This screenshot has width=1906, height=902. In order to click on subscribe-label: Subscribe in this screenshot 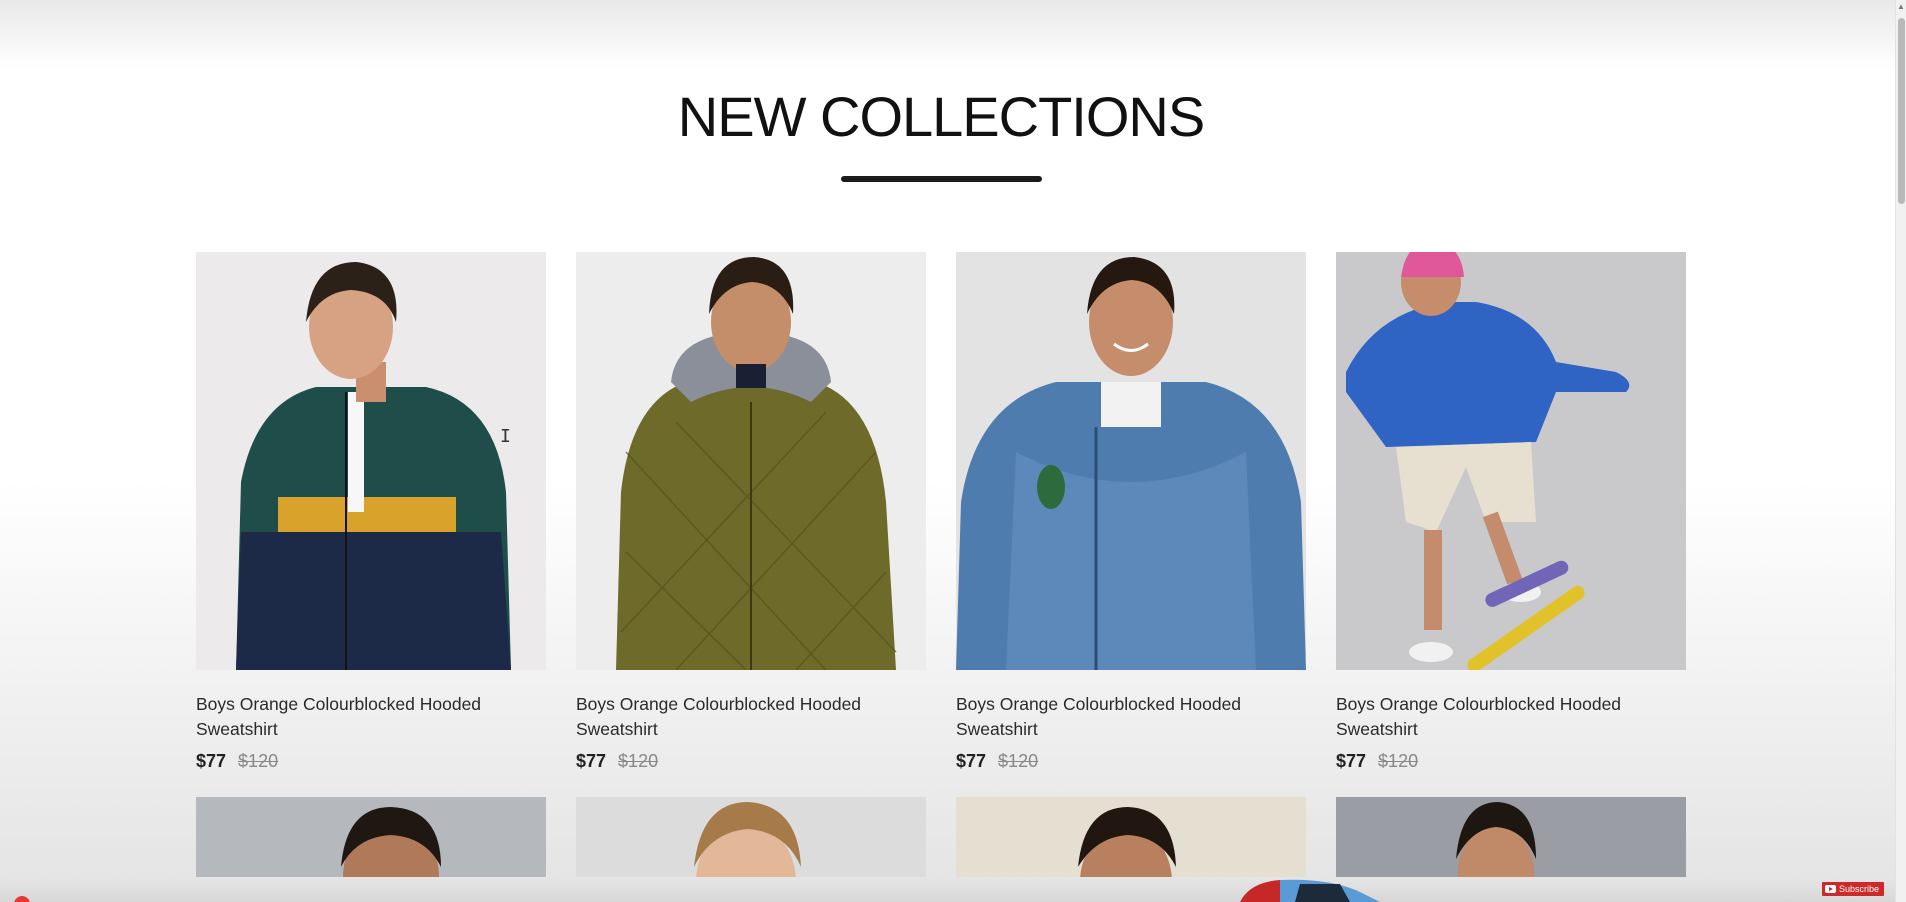, I will do `click(1858, 889)`.